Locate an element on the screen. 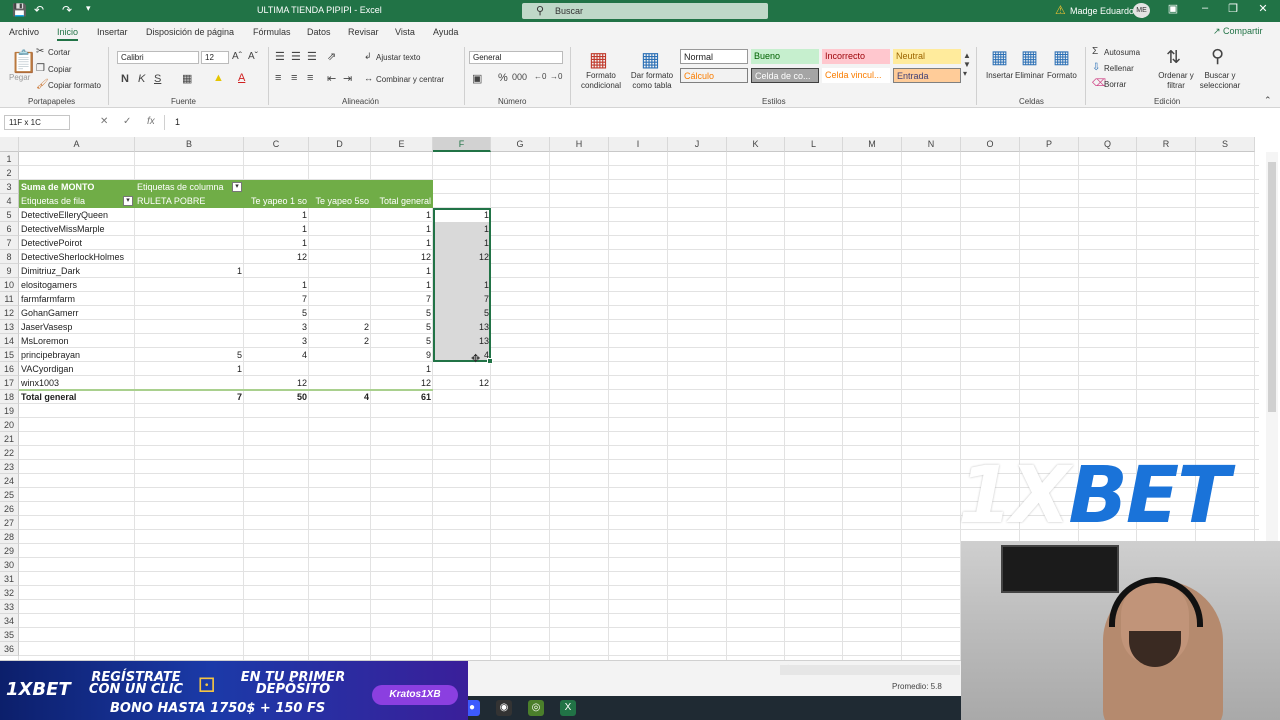  name-box: 11F x 1C is located at coordinates (37, 122).